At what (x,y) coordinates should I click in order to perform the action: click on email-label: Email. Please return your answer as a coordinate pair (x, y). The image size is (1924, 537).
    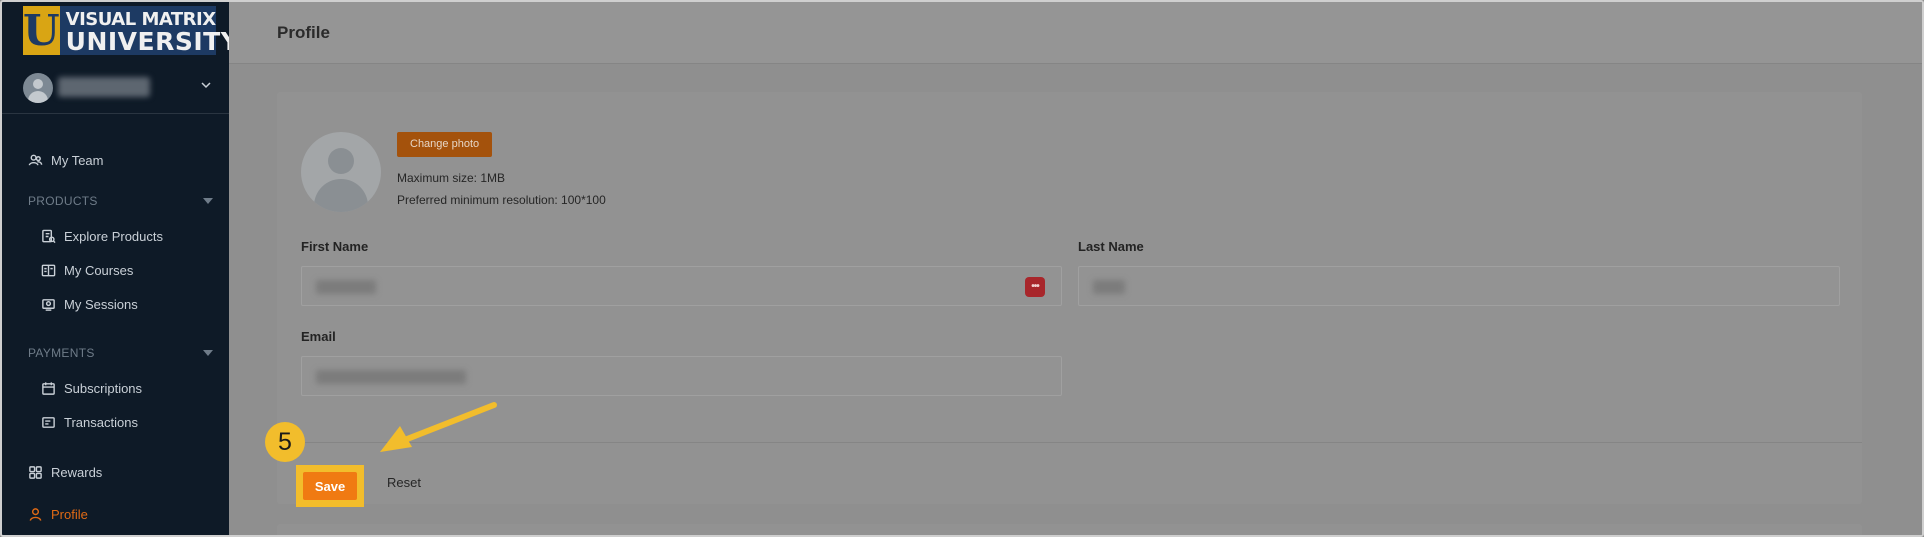
    Looking at the image, I should click on (318, 336).